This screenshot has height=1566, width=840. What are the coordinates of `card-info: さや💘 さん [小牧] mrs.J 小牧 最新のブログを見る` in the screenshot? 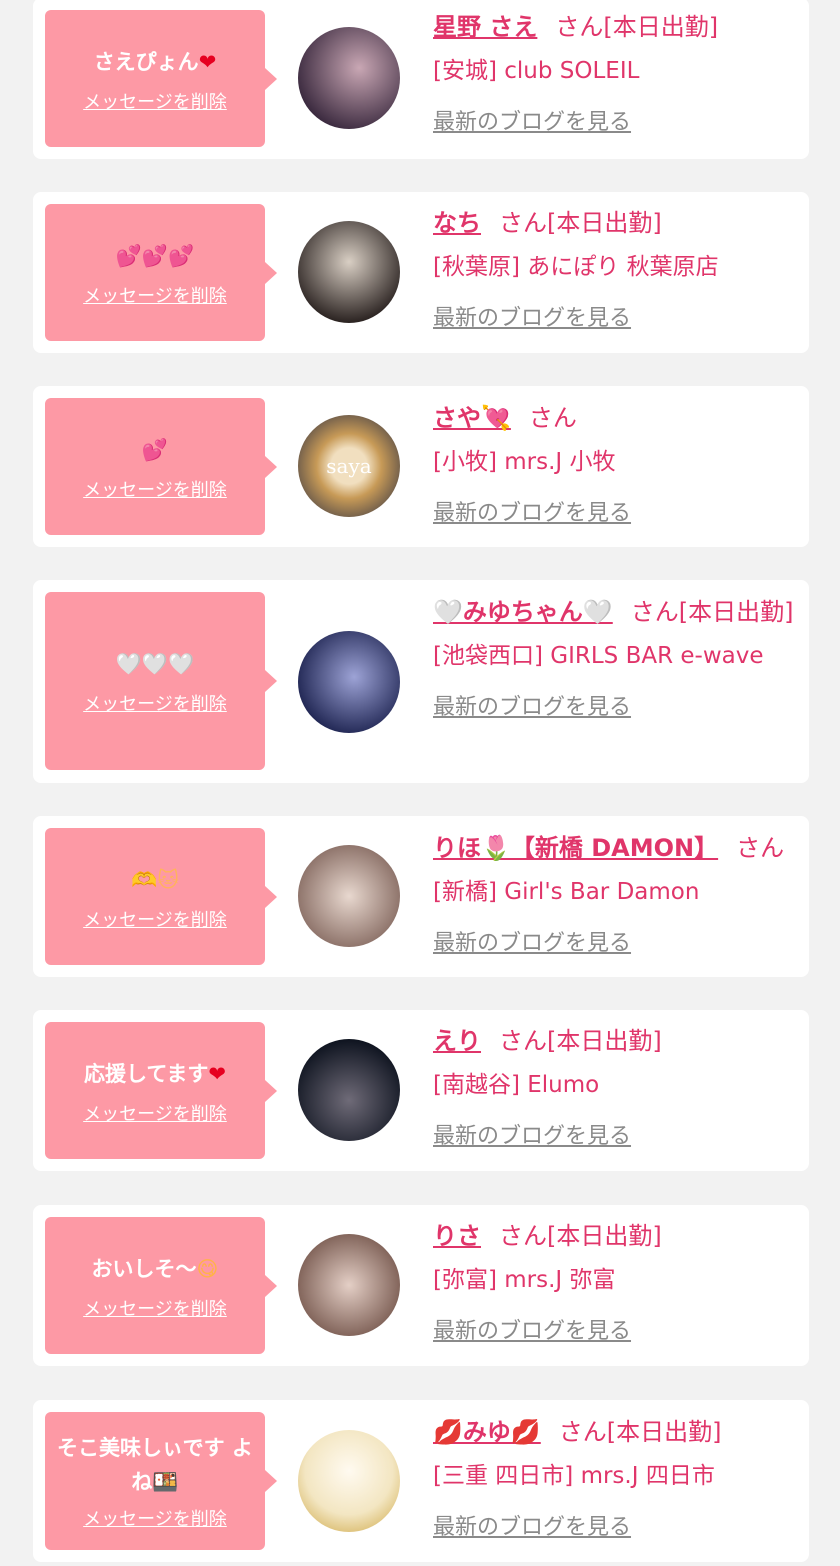 It's located at (615, 462).